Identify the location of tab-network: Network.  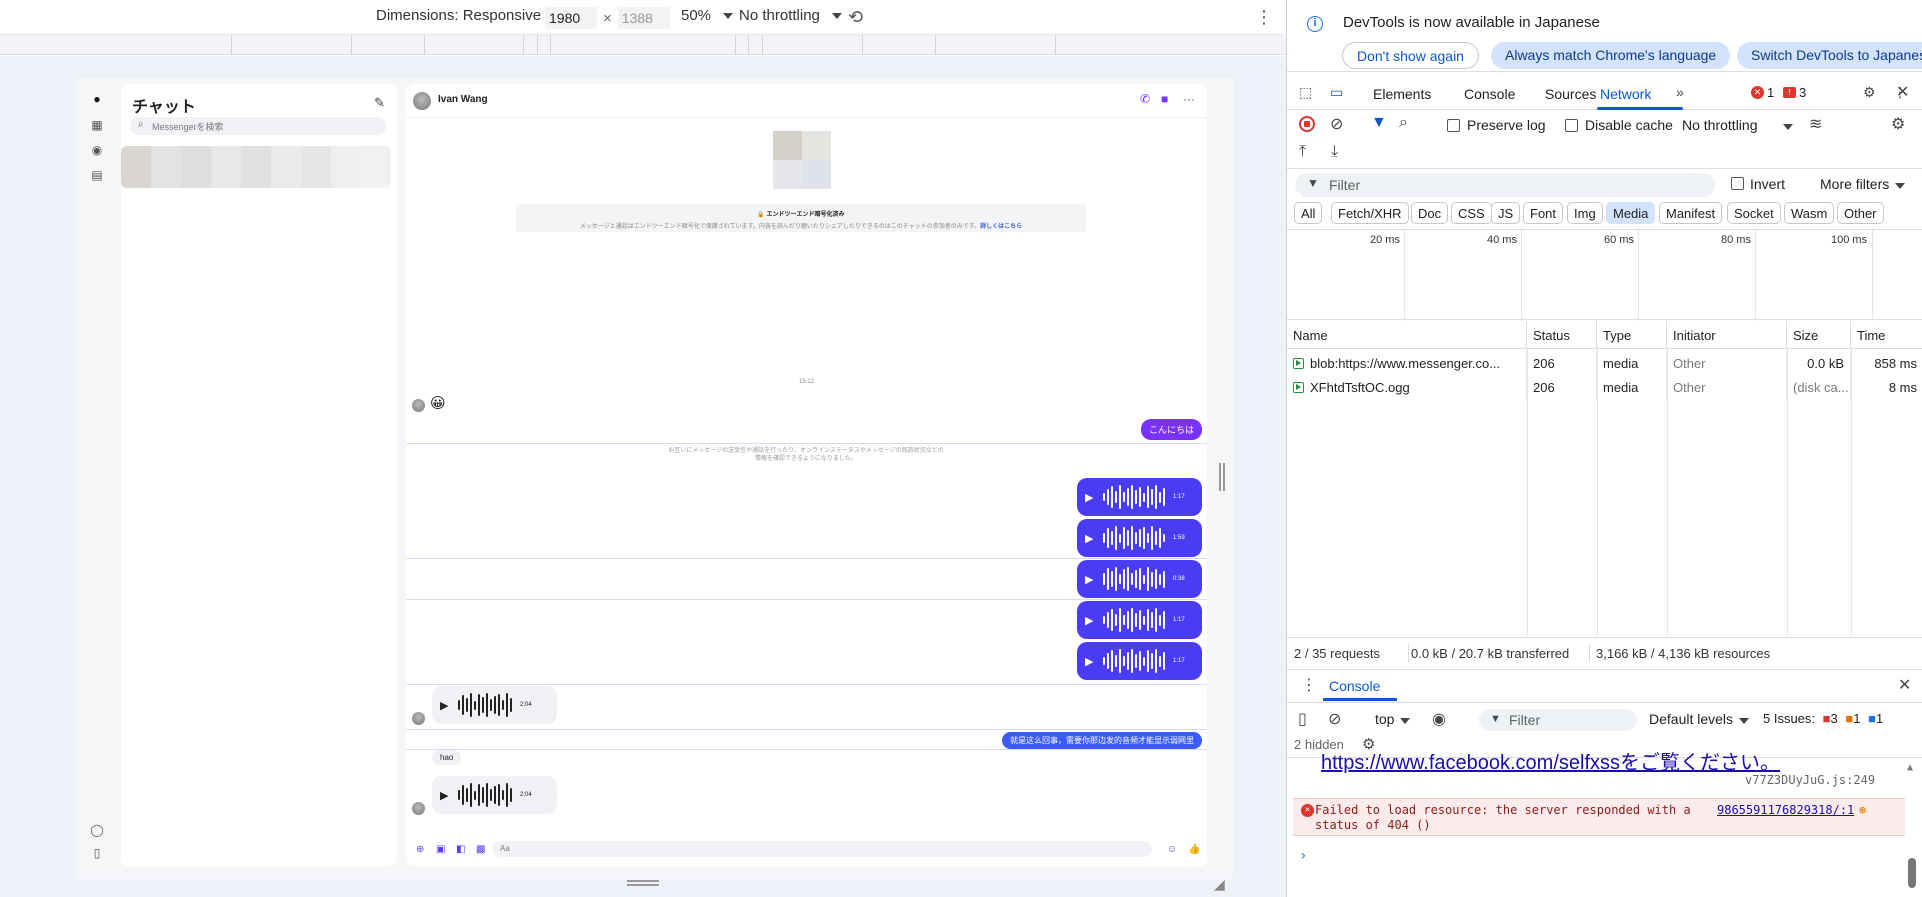
(1625, 94).